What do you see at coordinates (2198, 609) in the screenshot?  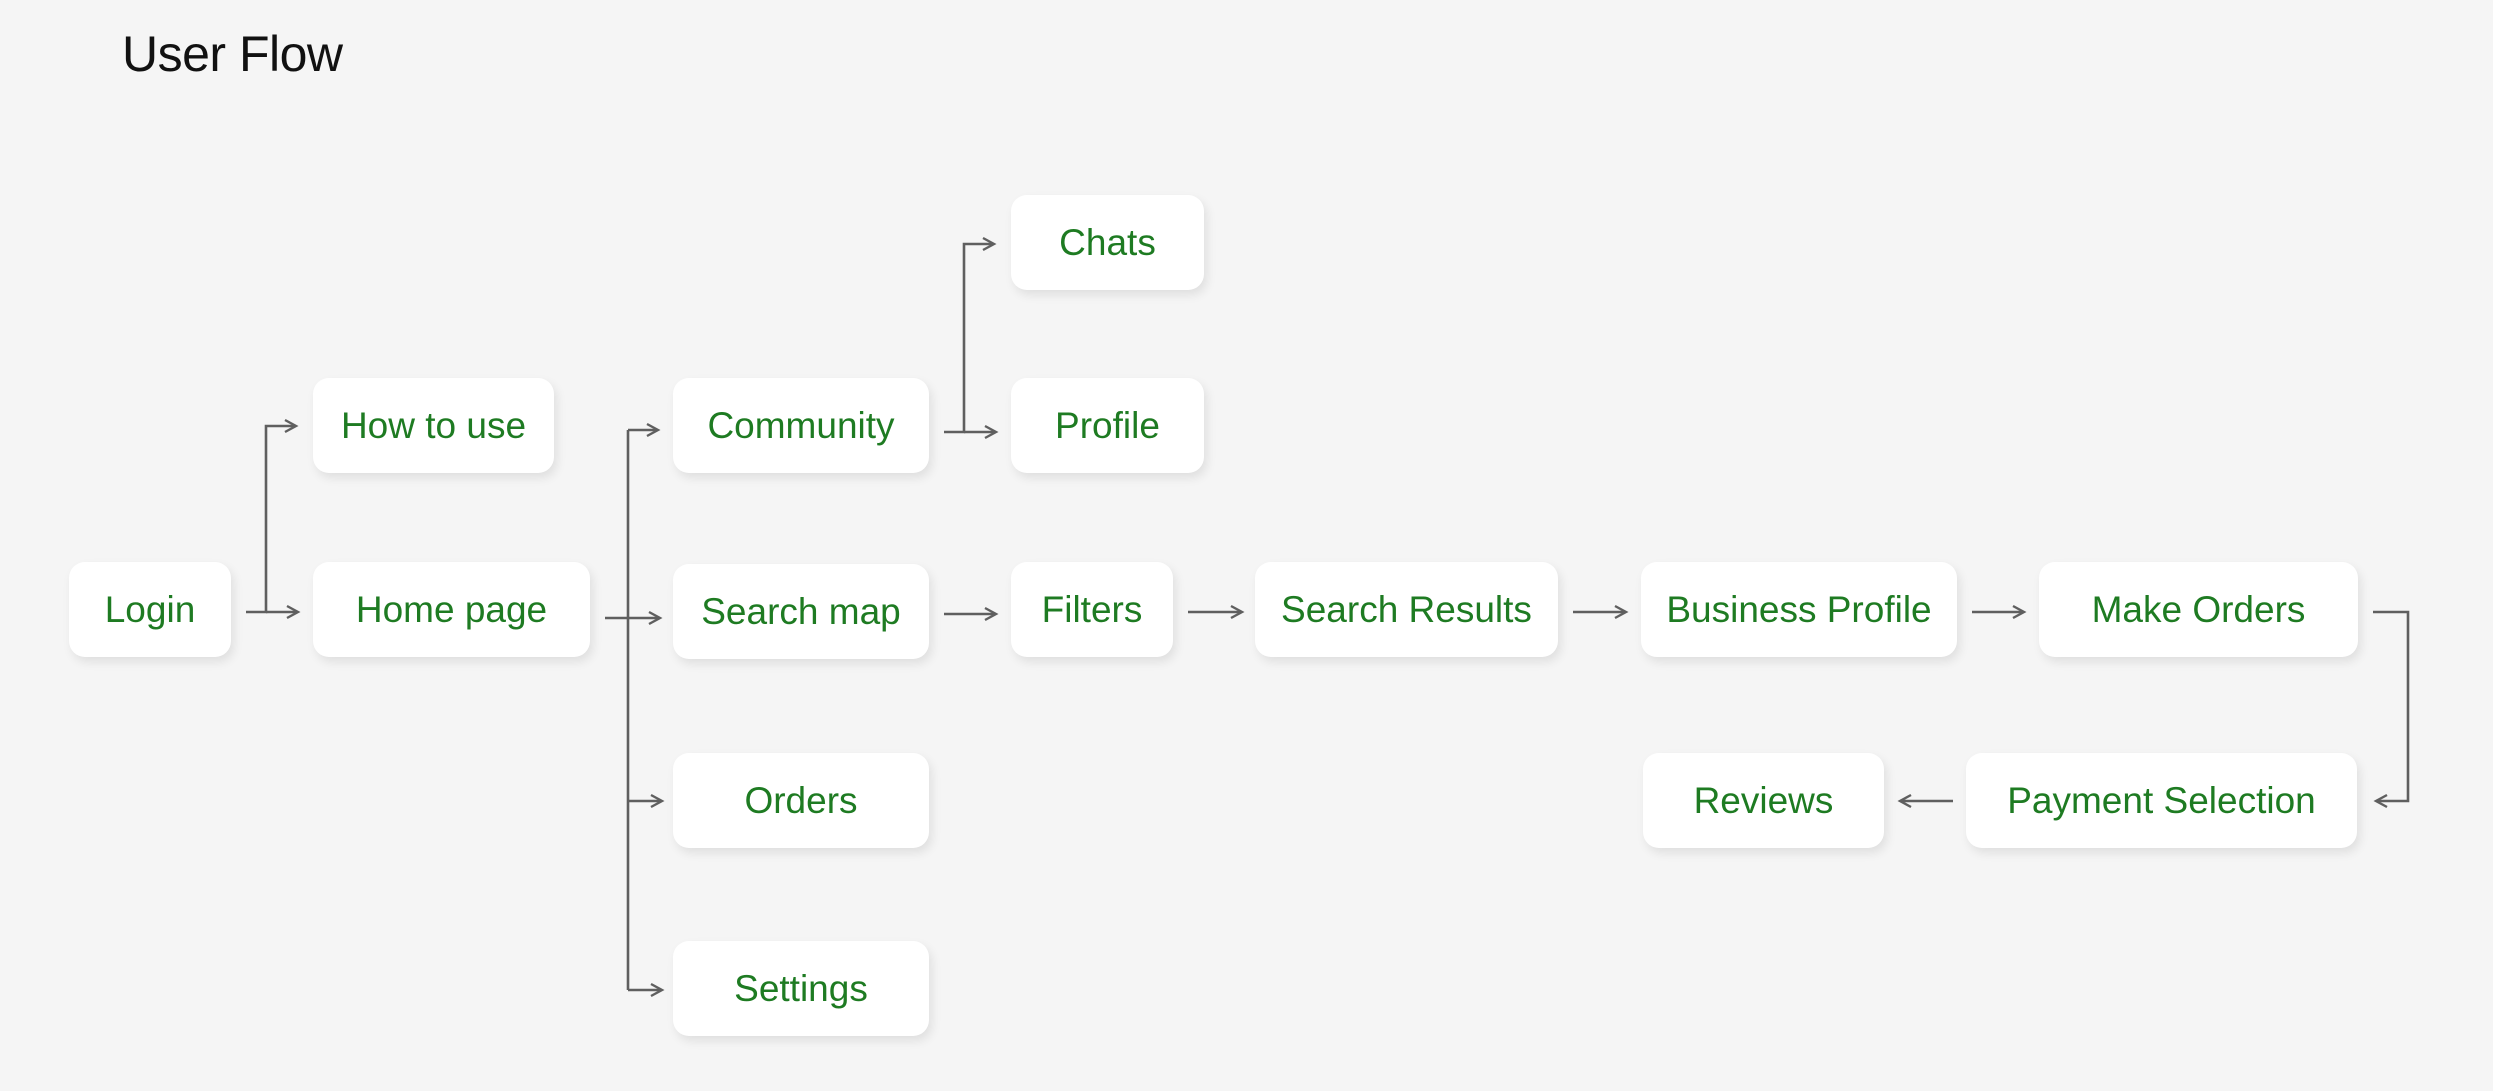 I see `node-make-orders: Make Orders` at bounding box center [2198, 609].